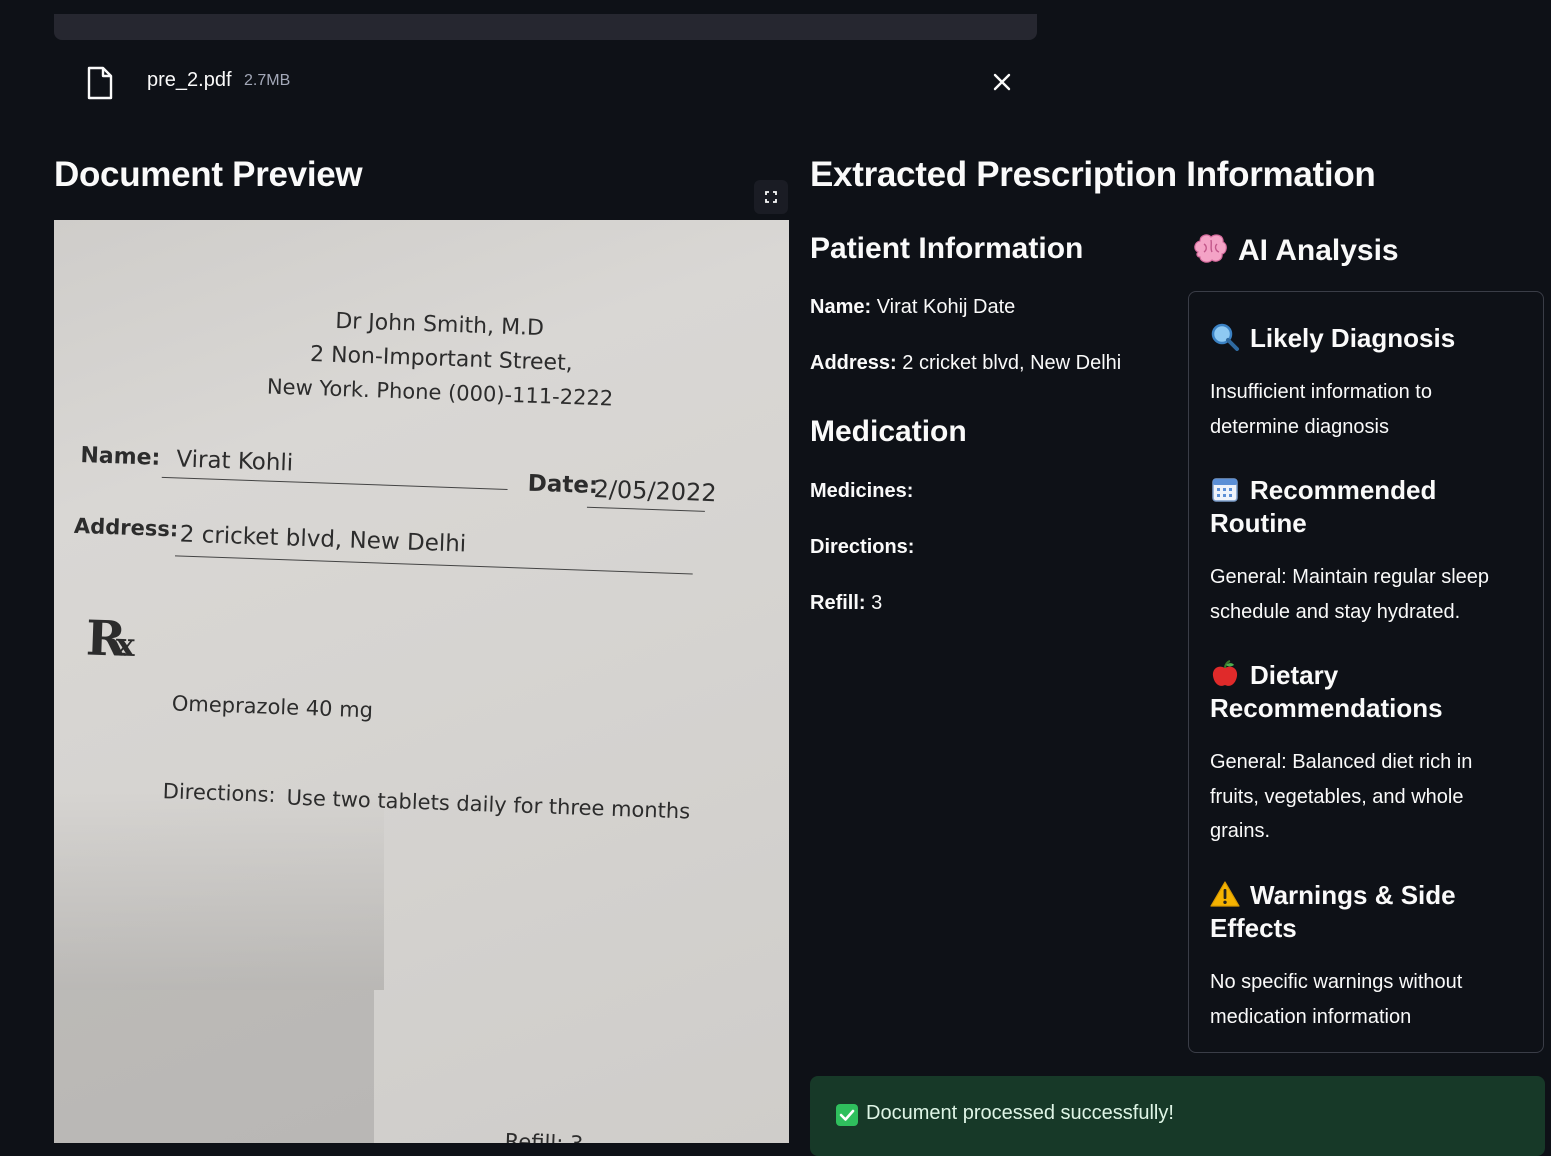  I want to click on file-size: 2.7MB, so click(267, 80).